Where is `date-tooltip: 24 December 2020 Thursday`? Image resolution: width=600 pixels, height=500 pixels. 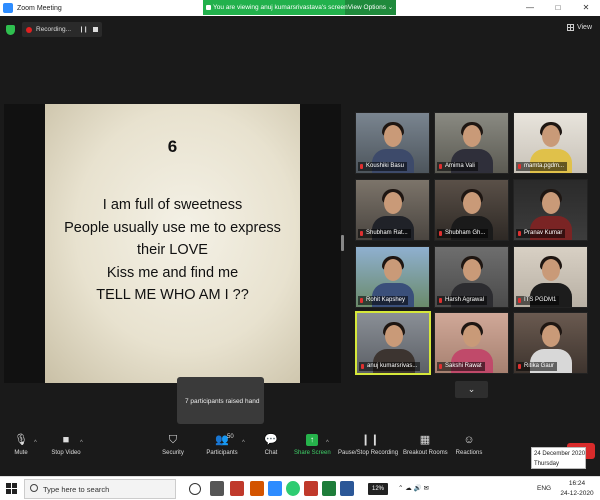
date-tooltip: 24 December 2020 Thursday is located at coordinates (558, 458).